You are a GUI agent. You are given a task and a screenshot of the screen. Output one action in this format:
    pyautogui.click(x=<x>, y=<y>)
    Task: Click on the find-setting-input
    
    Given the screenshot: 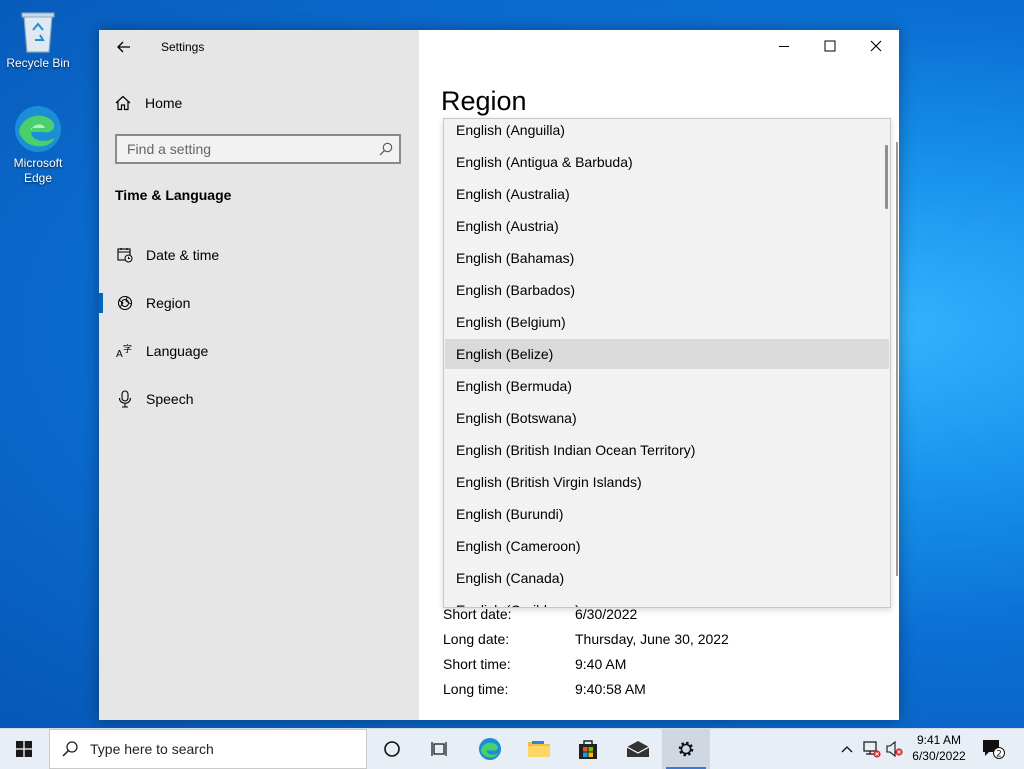 What is the action you would take?
    pyautogui.click(x=242, y=149)
    